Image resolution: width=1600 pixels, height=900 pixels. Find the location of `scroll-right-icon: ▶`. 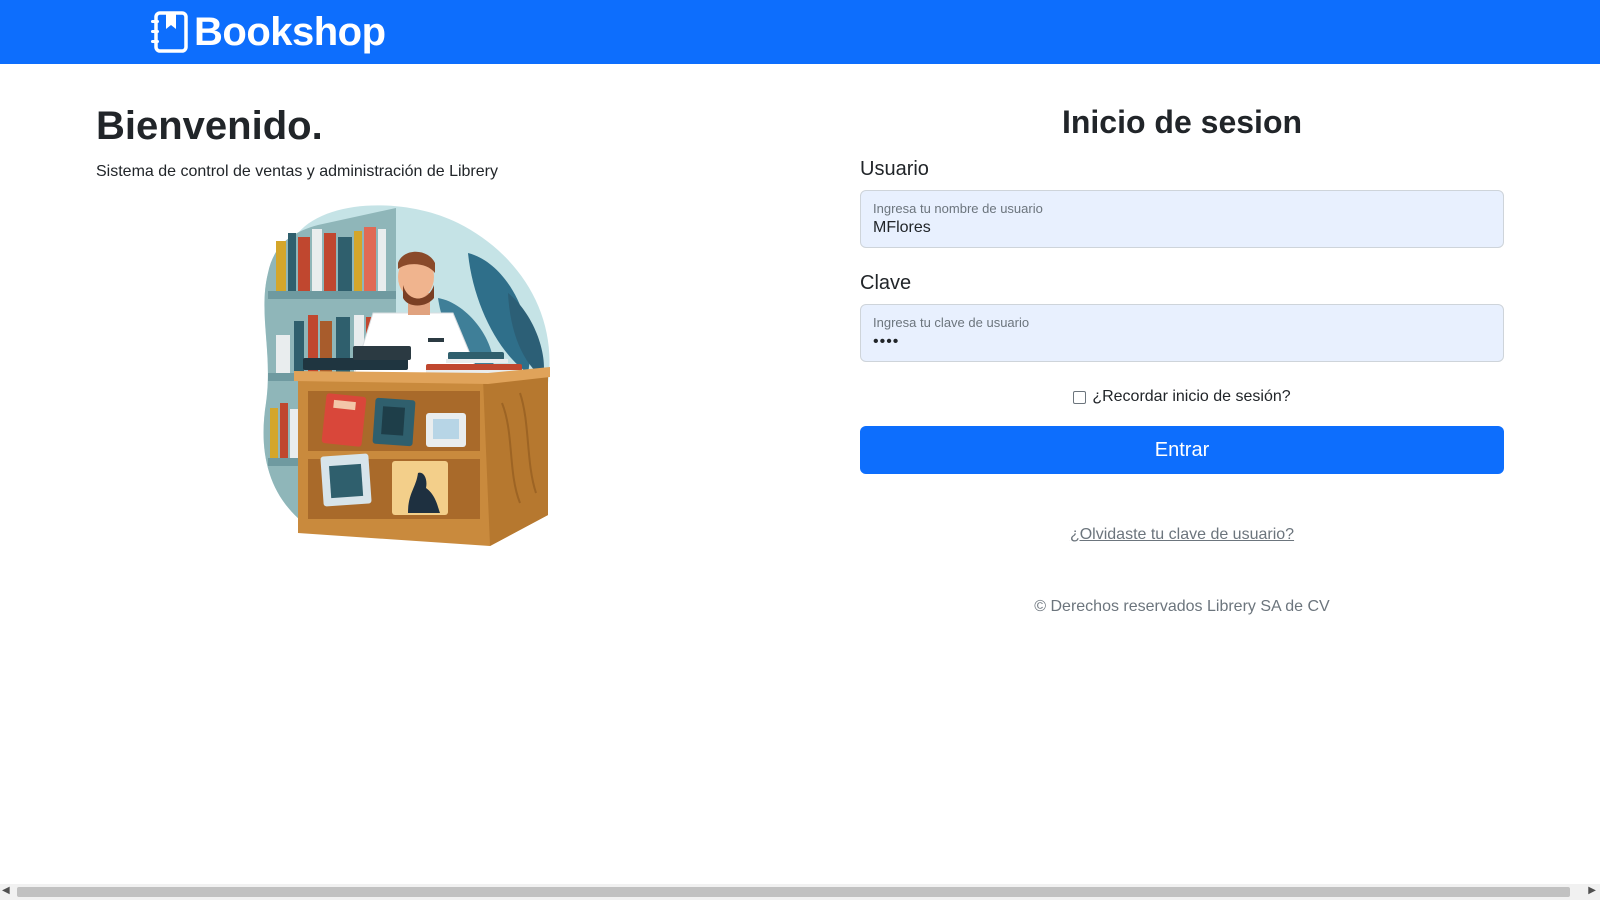

scroll-right-icon: ▶ is located at coordinates (1592, 890).